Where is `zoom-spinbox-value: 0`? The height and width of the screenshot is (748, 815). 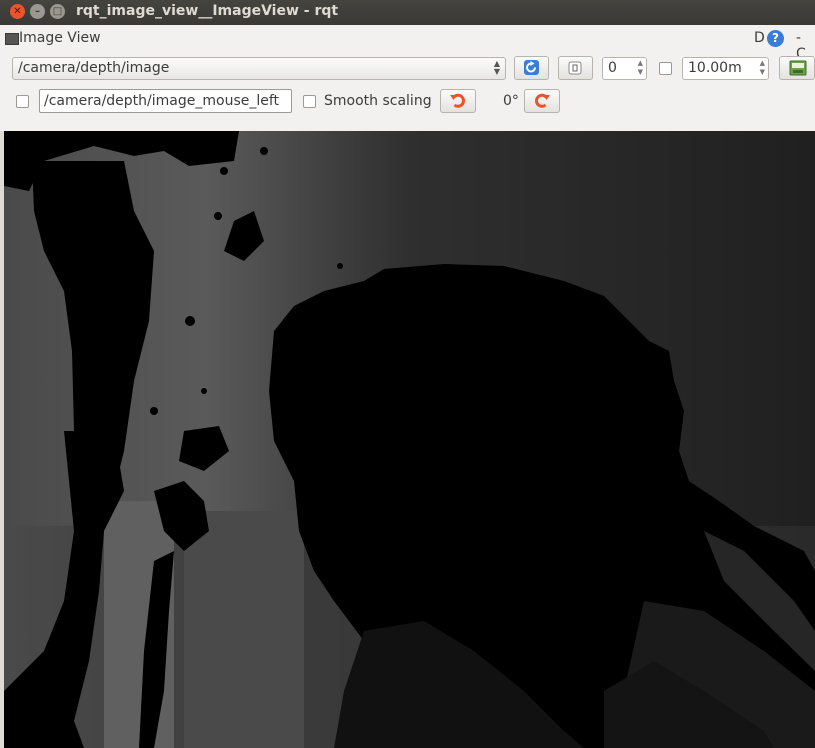
zoom-spinbox-value: 0 is located at coordinates (612, 68).